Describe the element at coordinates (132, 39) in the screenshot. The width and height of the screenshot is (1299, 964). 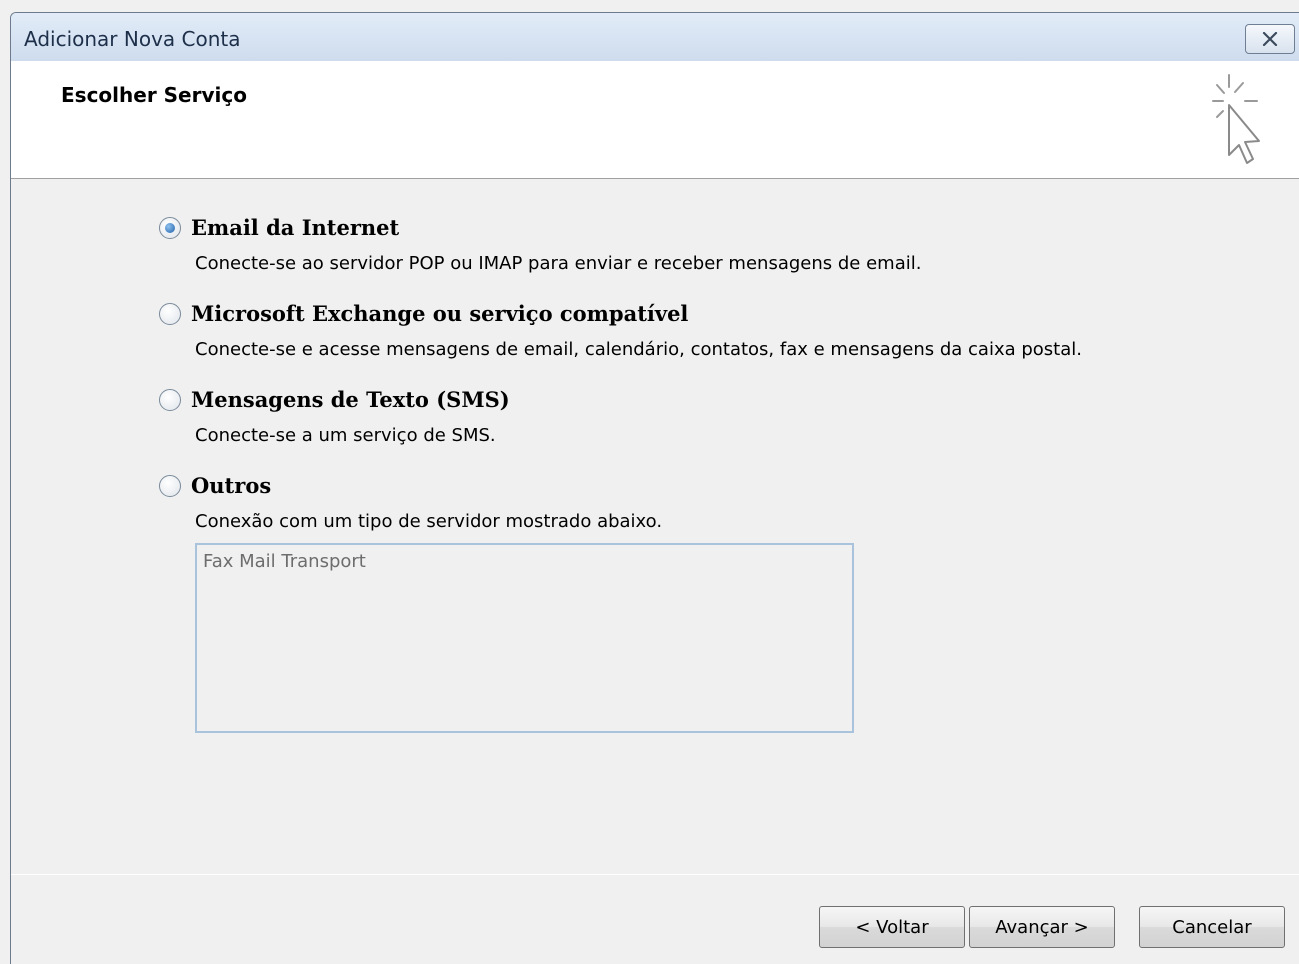
I see `window-title: Adicionar Nova Conta` at that location.